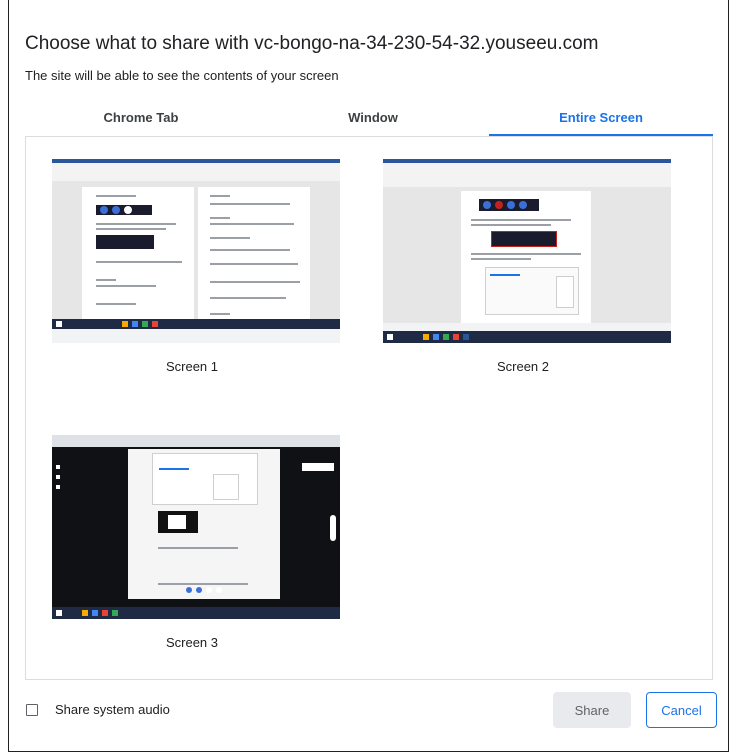 This screenshot has width=731, height=754. What do you see at coordinates (592, 710) in the screenshot?
I see `share-button: Share` at bounding box center [592, 710].